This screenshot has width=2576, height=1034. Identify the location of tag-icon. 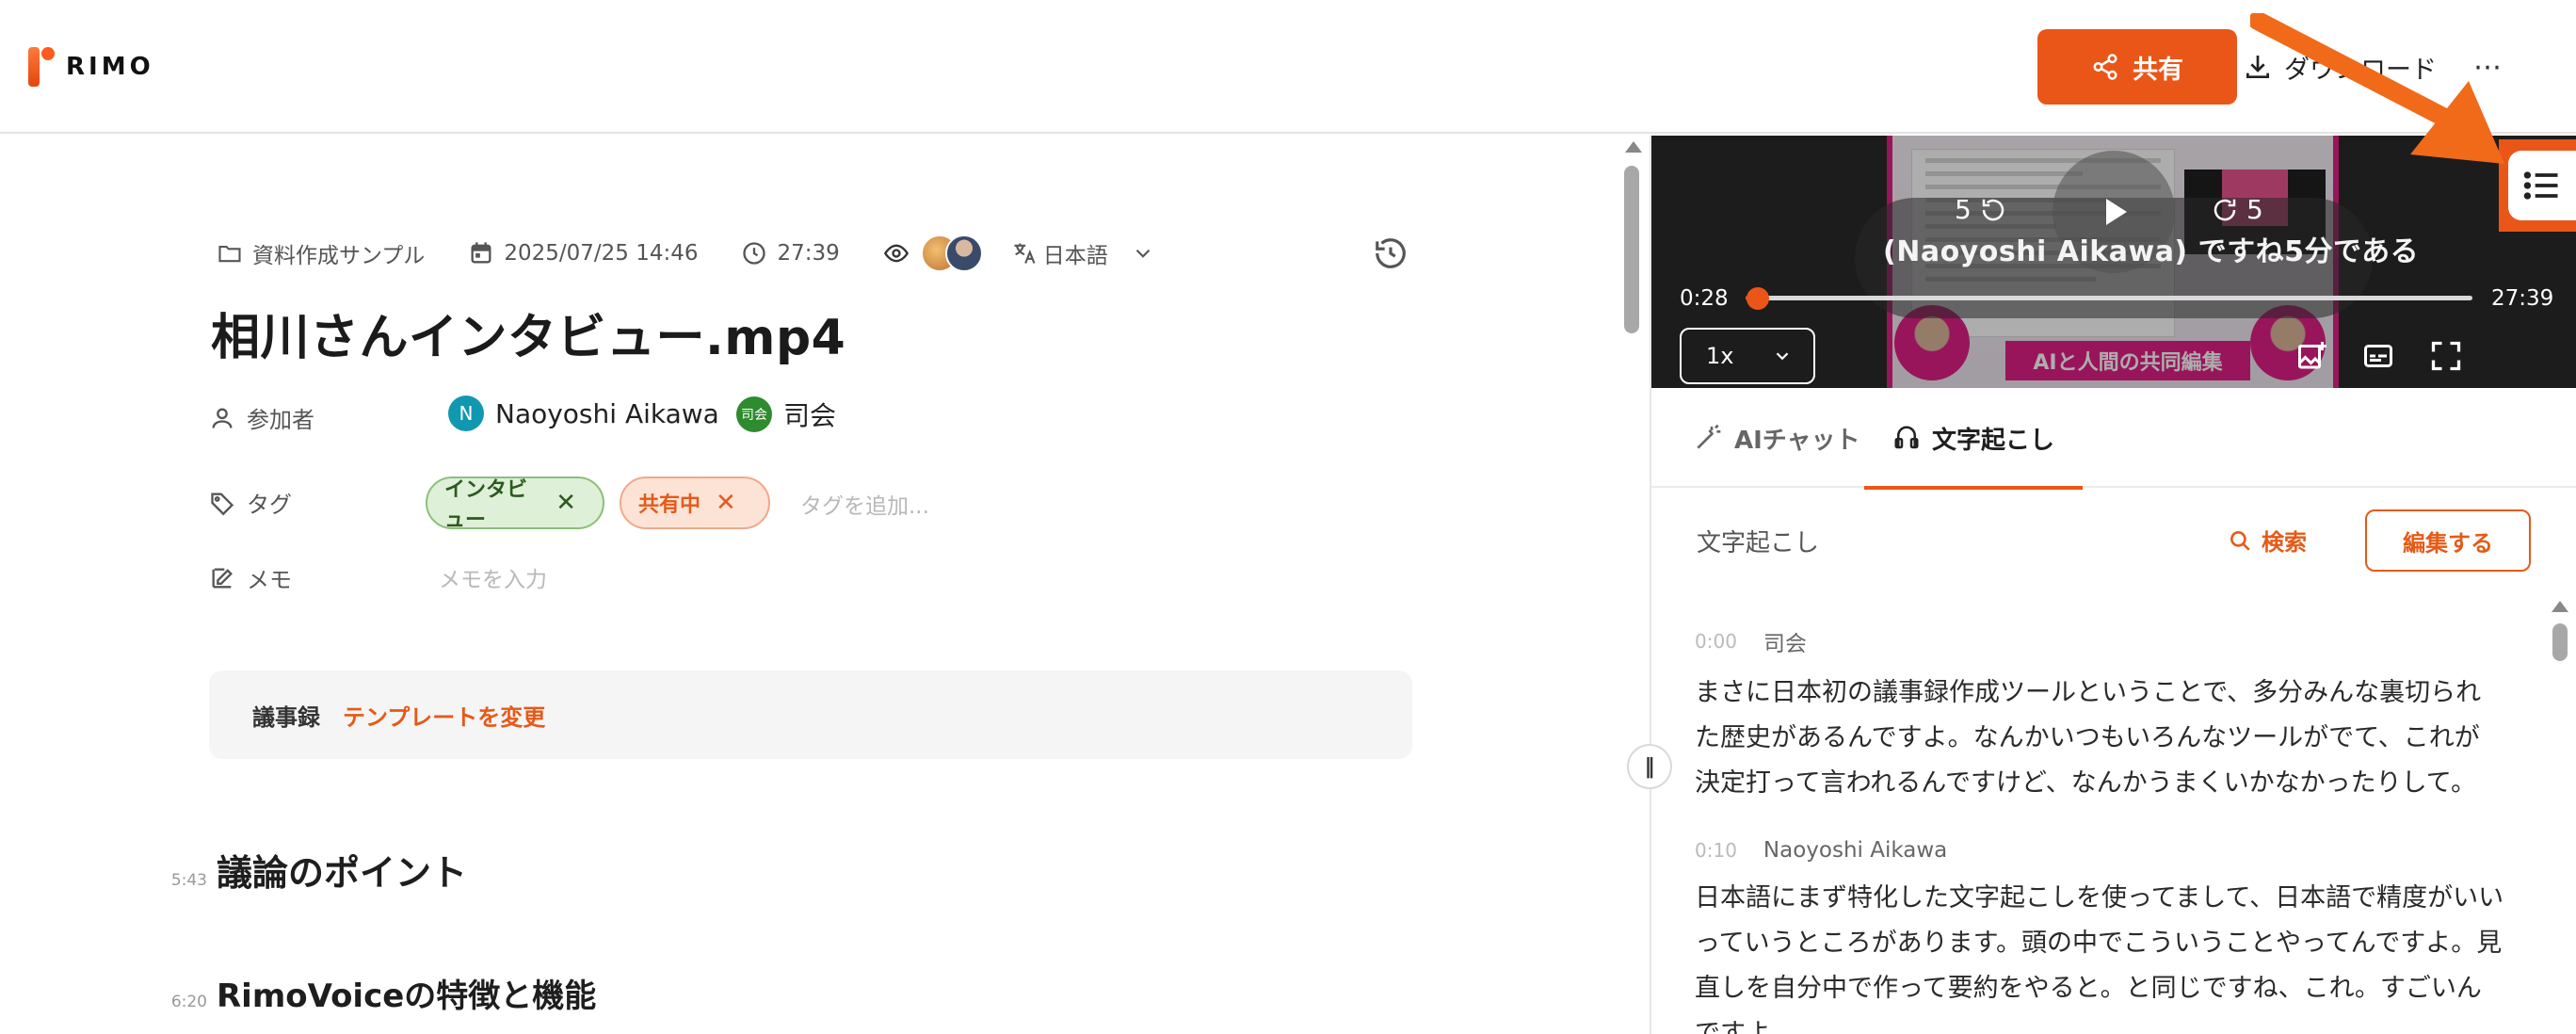
(222, 504).